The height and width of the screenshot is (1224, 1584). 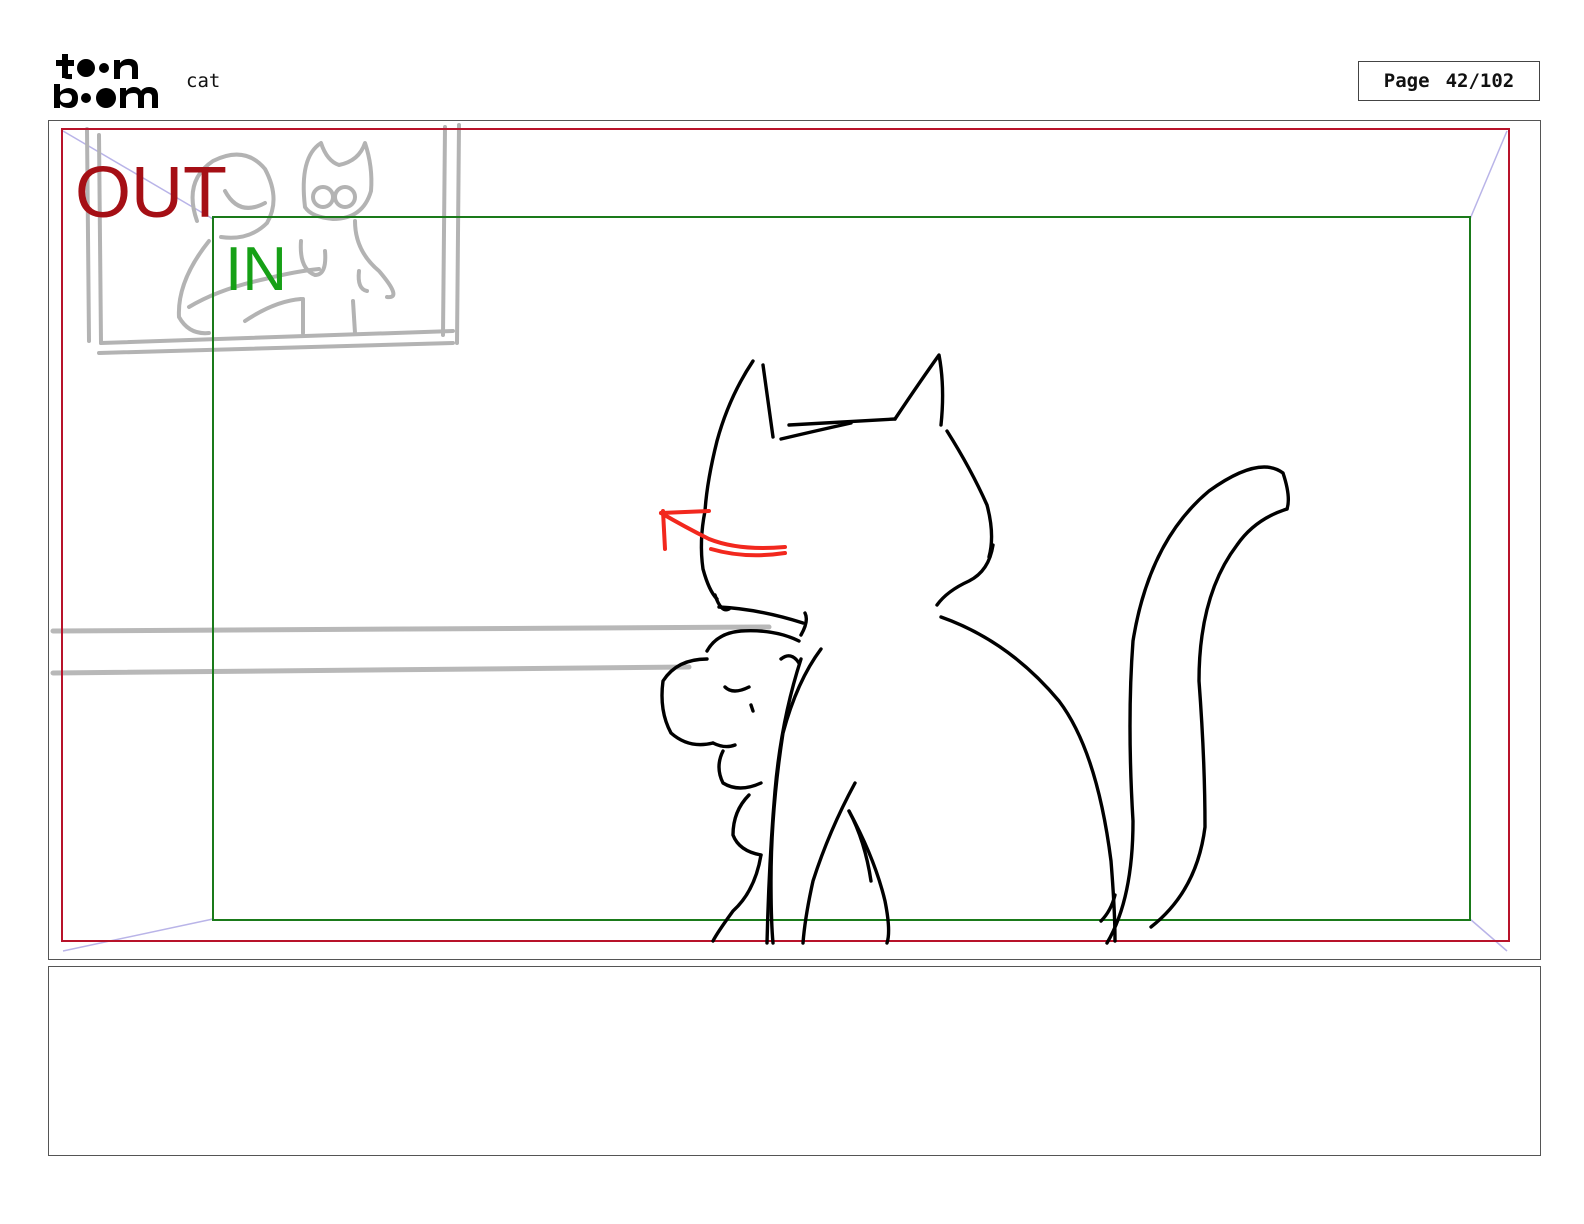 I want to click on background-table-sketch, so click(x=411, y=650).